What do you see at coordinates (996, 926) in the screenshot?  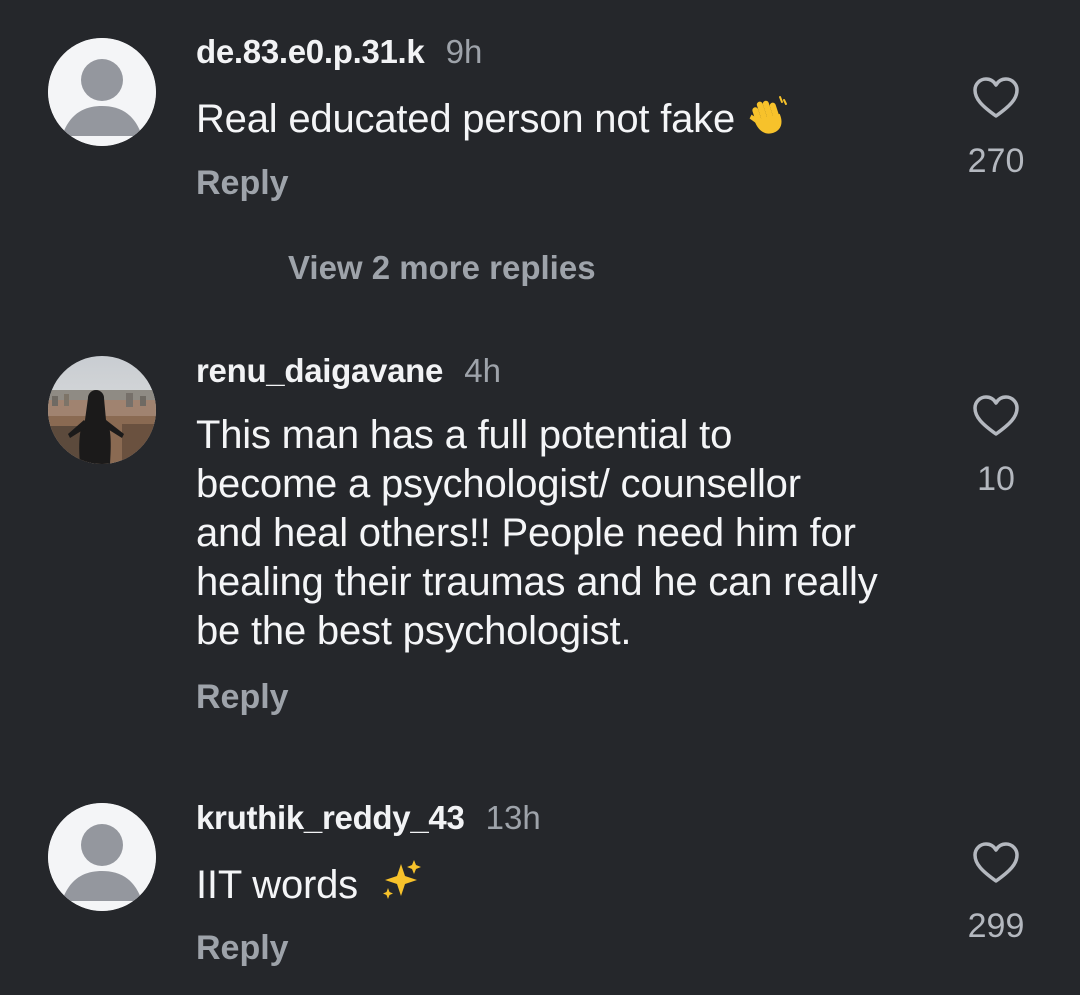 I see `like-count: 299` at bounding box center [996, 926].